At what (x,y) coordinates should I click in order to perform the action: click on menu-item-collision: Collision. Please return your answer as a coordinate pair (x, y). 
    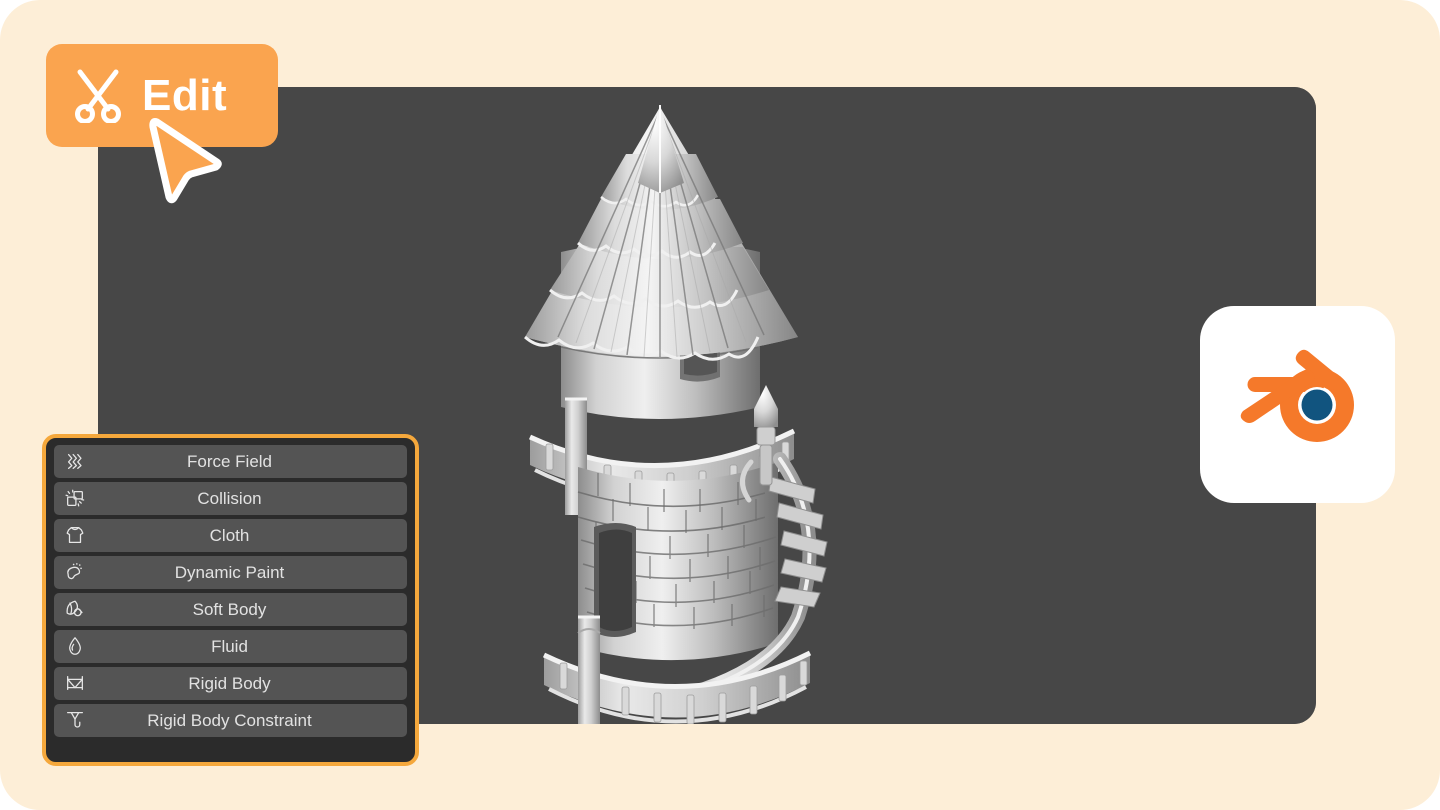
    Looking at the image, I should click on (230, 498).